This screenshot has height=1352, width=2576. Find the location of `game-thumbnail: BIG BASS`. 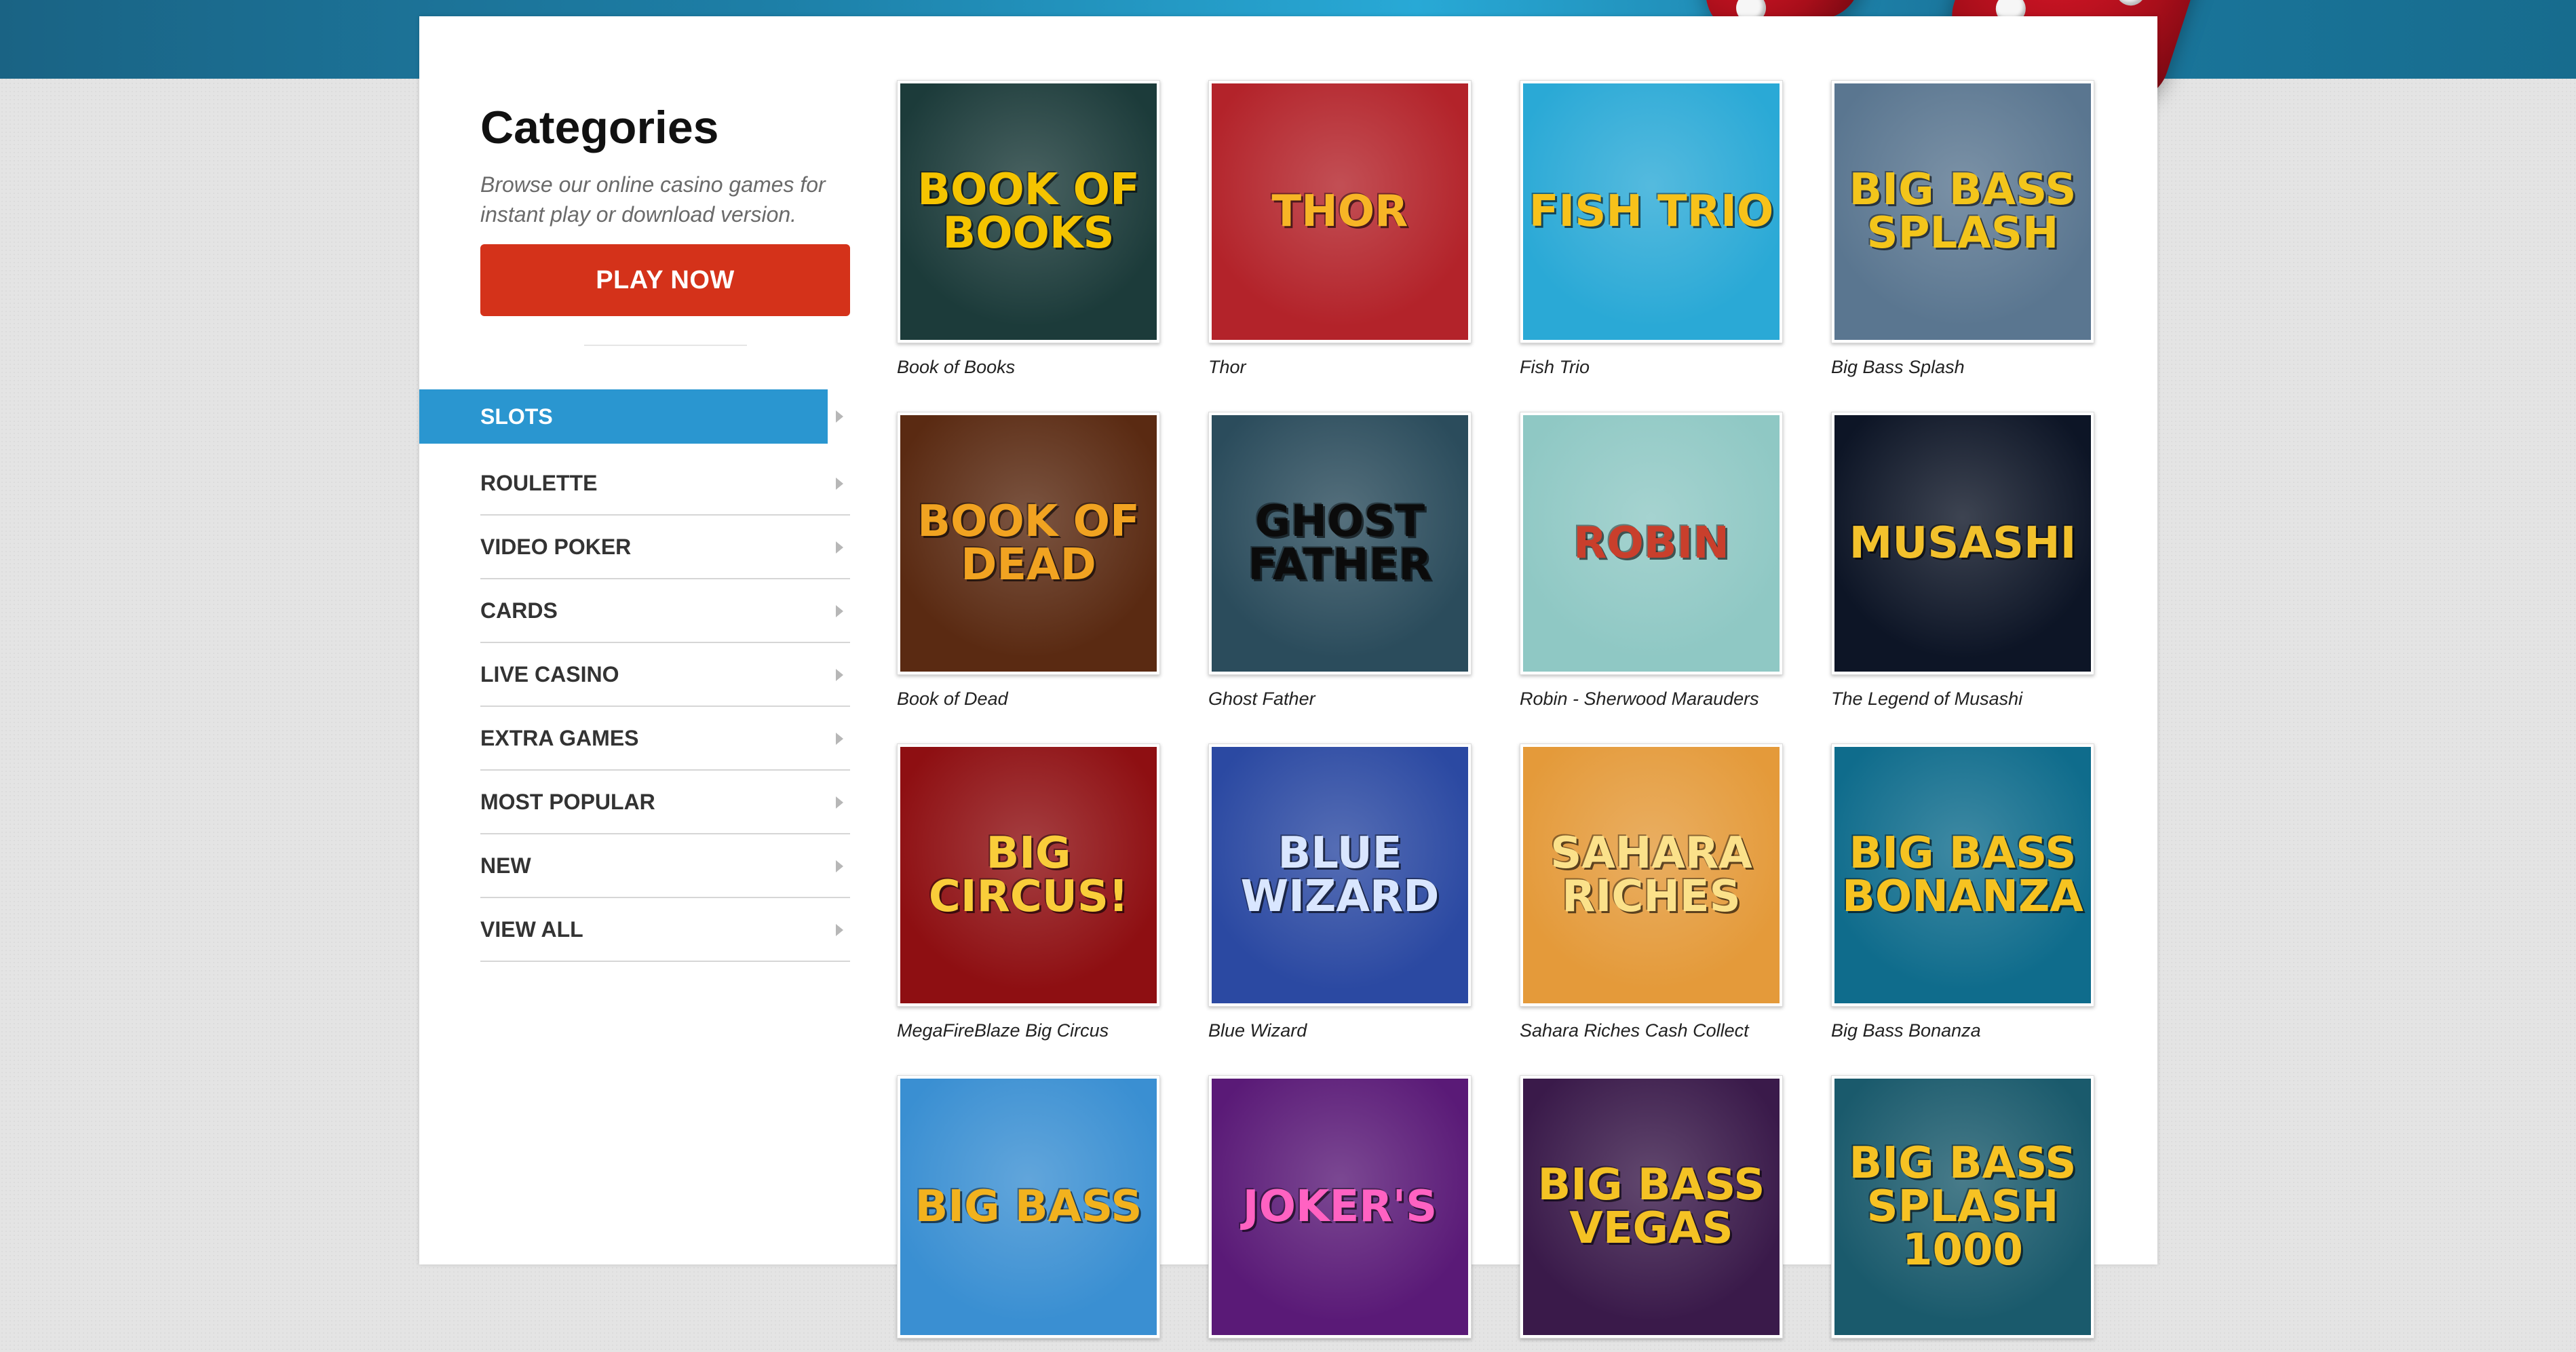

game-thumbnail: BIG BASS is located at coordinates (1028, 1207).